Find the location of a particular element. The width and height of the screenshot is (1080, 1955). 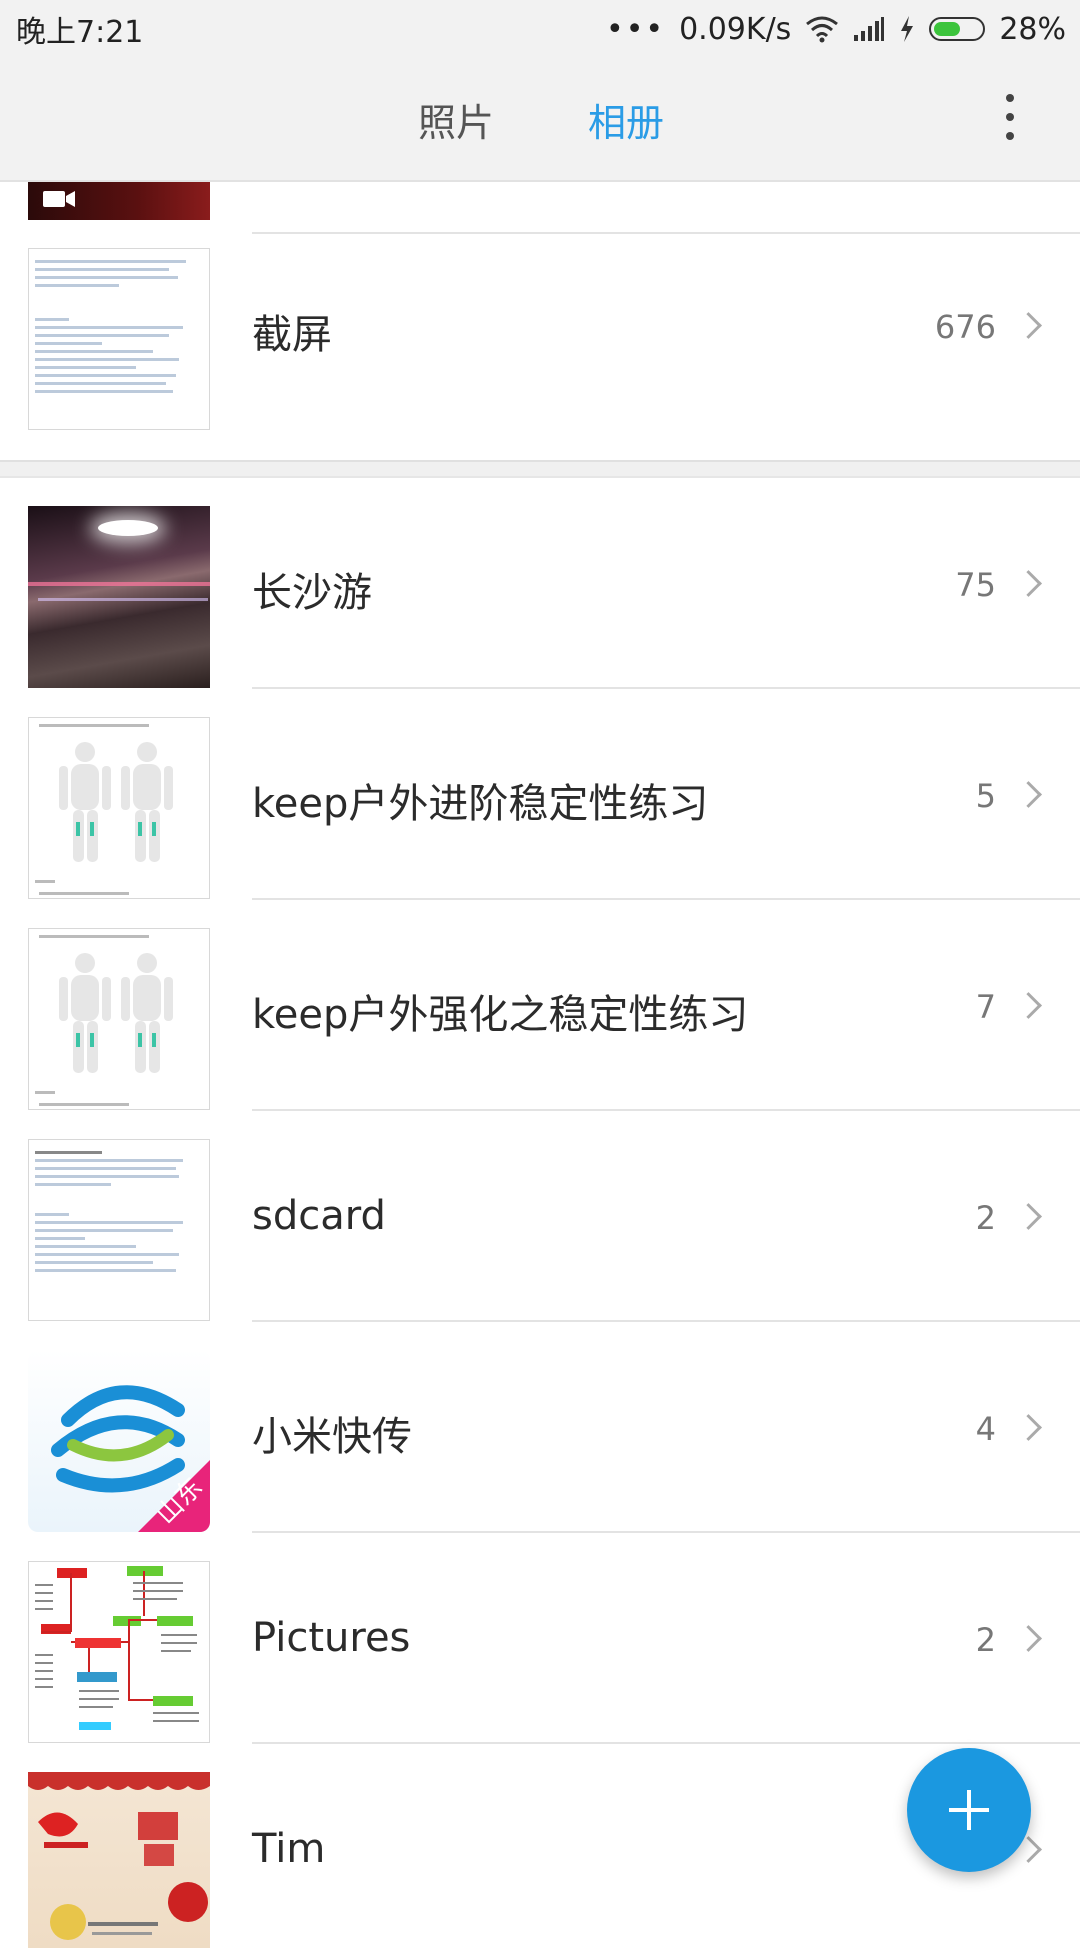

album-row-sdcard: sdcard 2 is located at coordinates (540, 1216).